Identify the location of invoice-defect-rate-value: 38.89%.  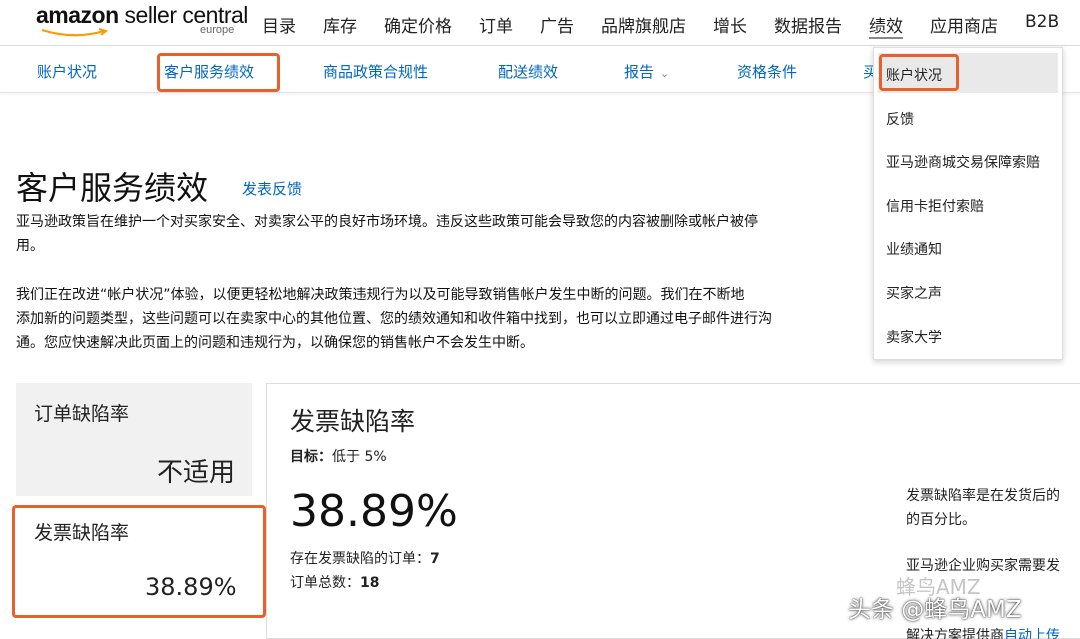
(191, 587).